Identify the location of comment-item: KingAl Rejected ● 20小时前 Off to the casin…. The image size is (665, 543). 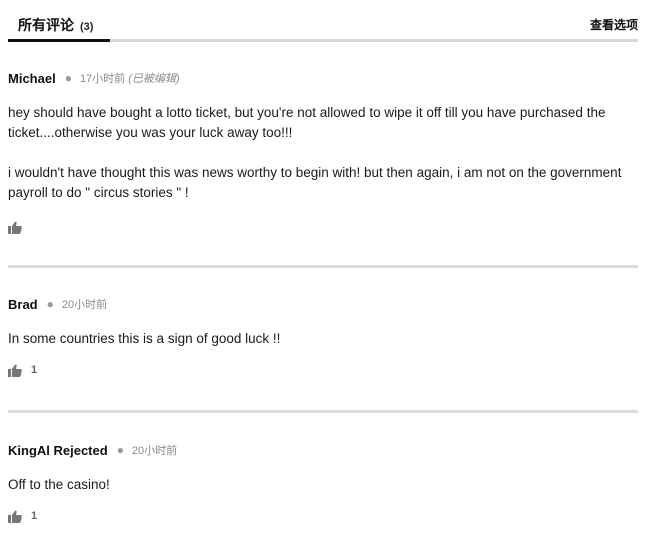
(323, 482).